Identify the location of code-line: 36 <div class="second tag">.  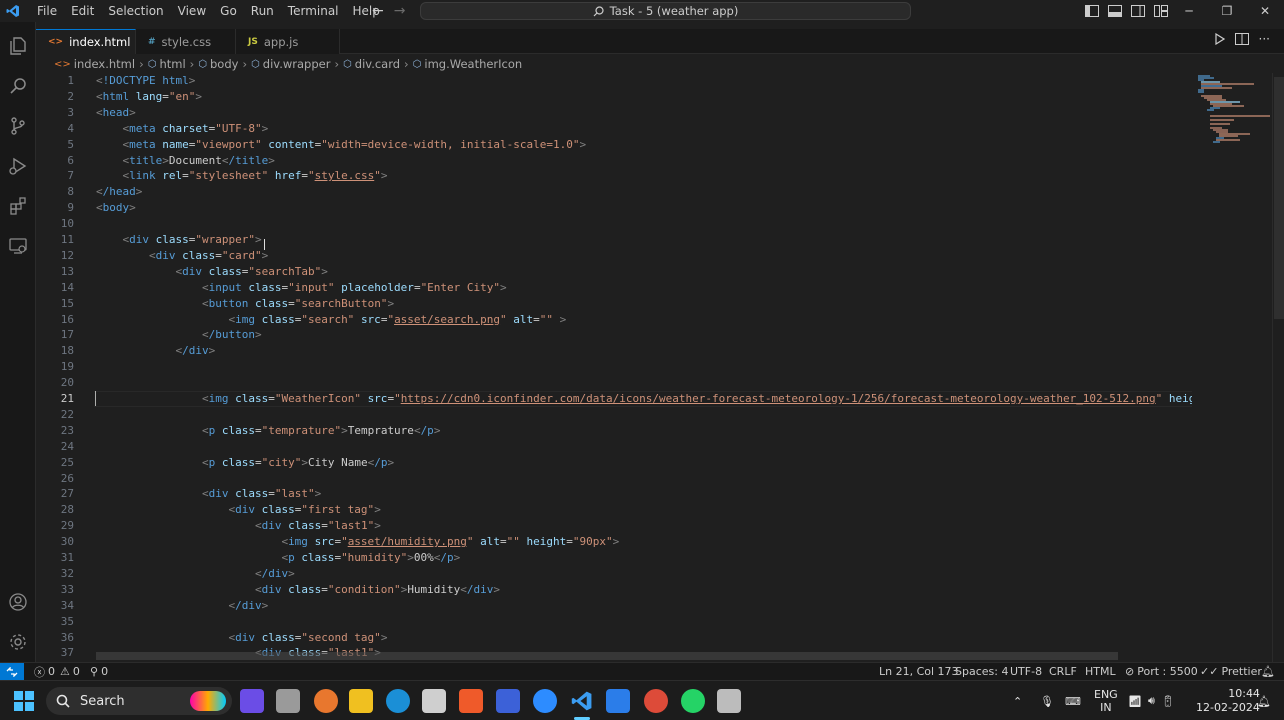
(614, 638).